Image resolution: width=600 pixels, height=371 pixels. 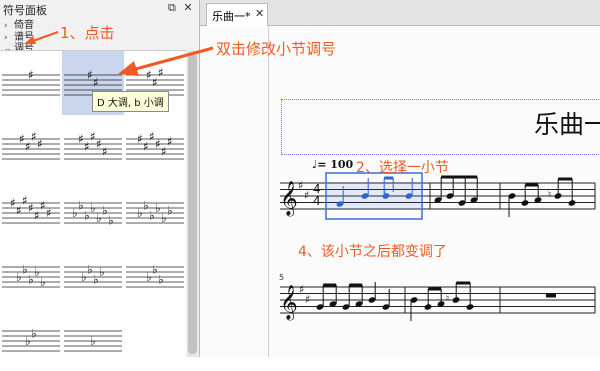 I want to click on key-signature-cell: ♭ ♭ ♭ ♭ ♭ ♭ ♭, so click(x=93, y=211).